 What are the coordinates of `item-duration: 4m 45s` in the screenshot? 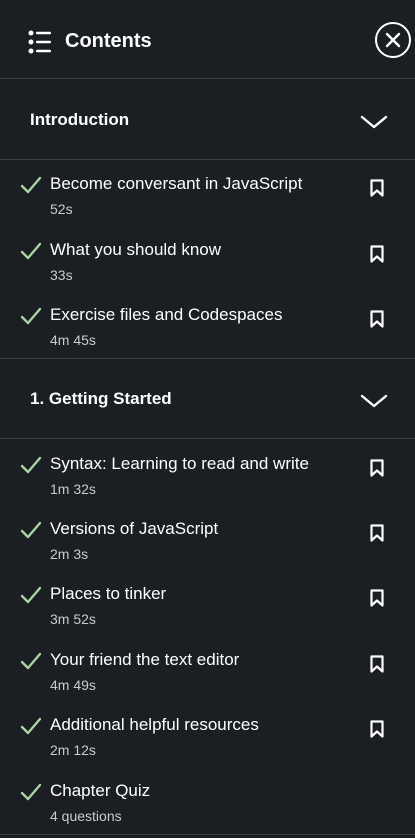 It's located at (73, 340).